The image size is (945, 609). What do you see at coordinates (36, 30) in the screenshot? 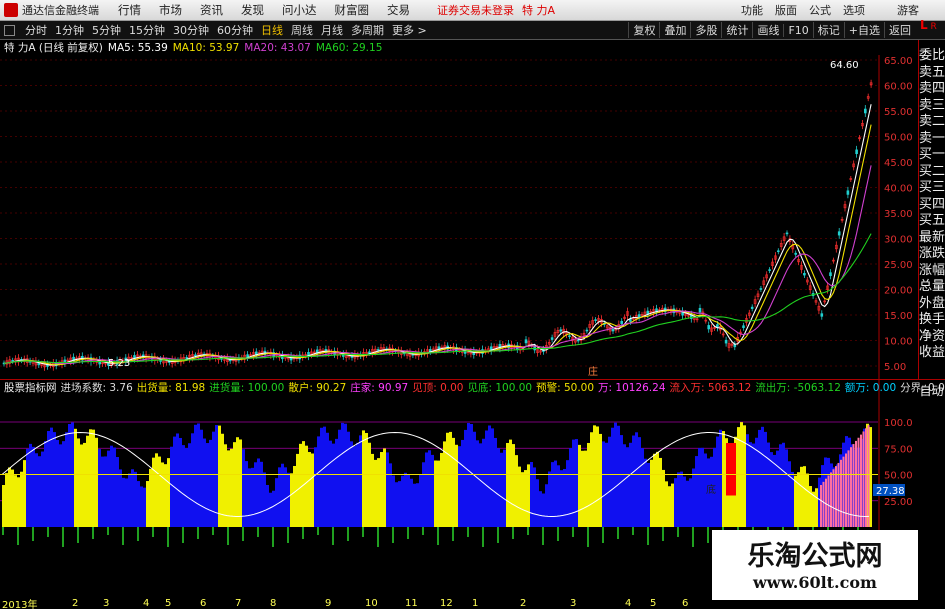
I see `period-tab: 分时` at bounding box center [36, 30].